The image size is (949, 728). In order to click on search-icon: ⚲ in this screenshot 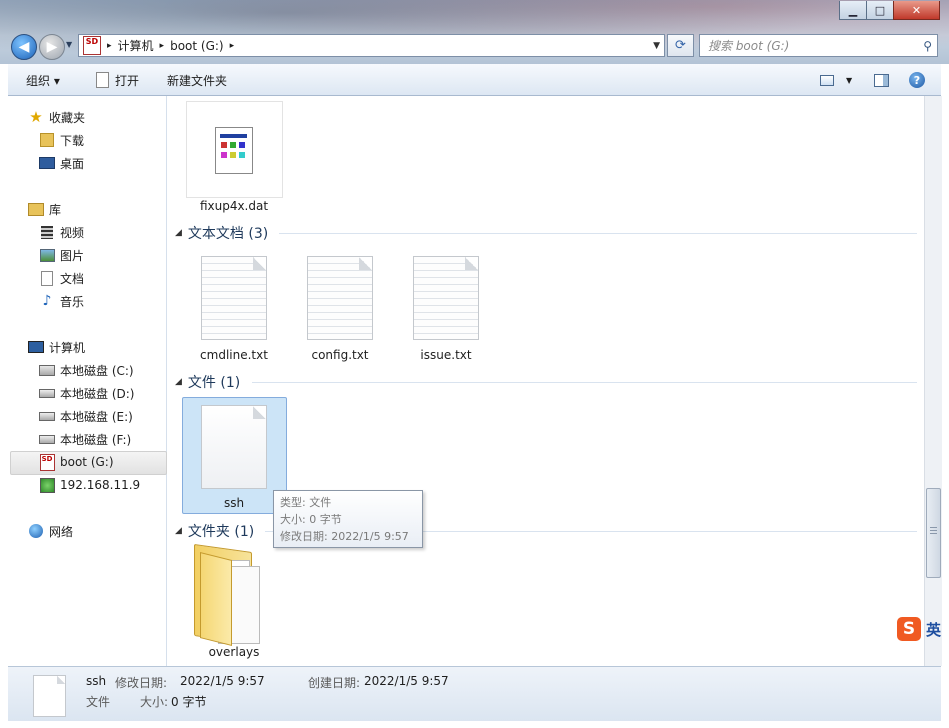, I will do `click(927, 46)`.